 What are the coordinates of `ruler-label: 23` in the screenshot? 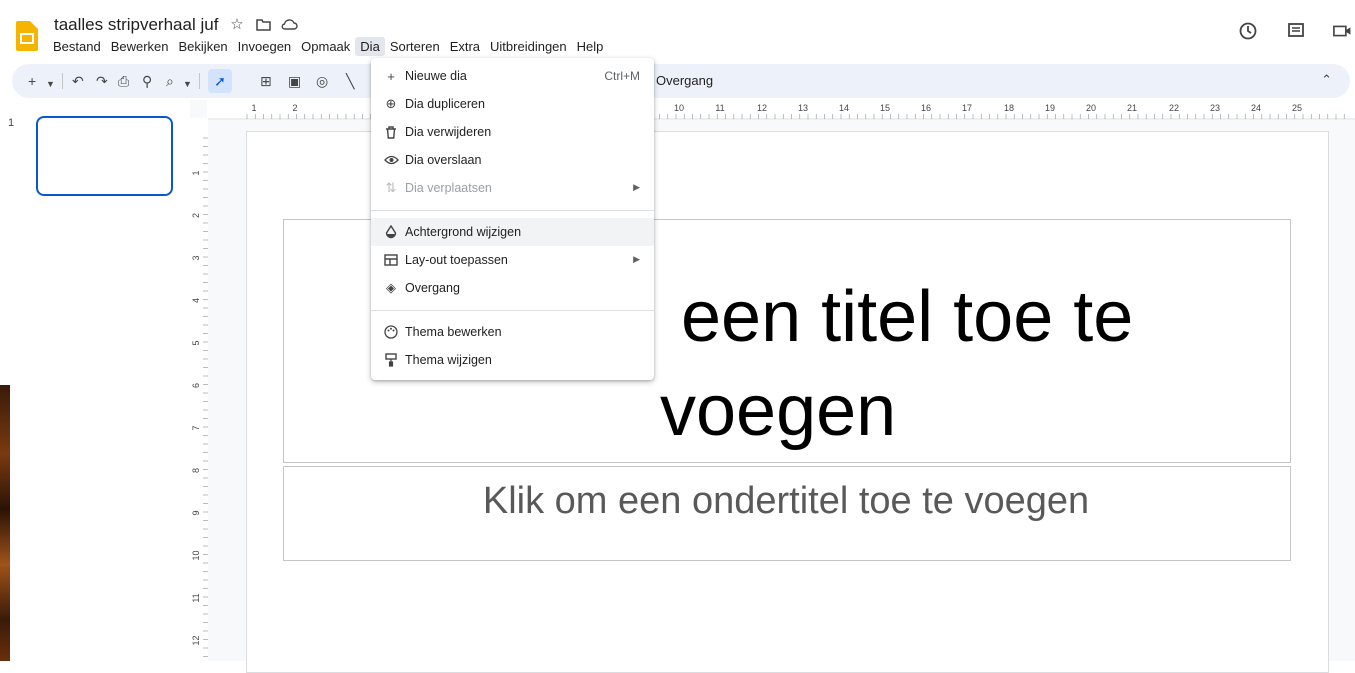 It's located at (1215, 108).